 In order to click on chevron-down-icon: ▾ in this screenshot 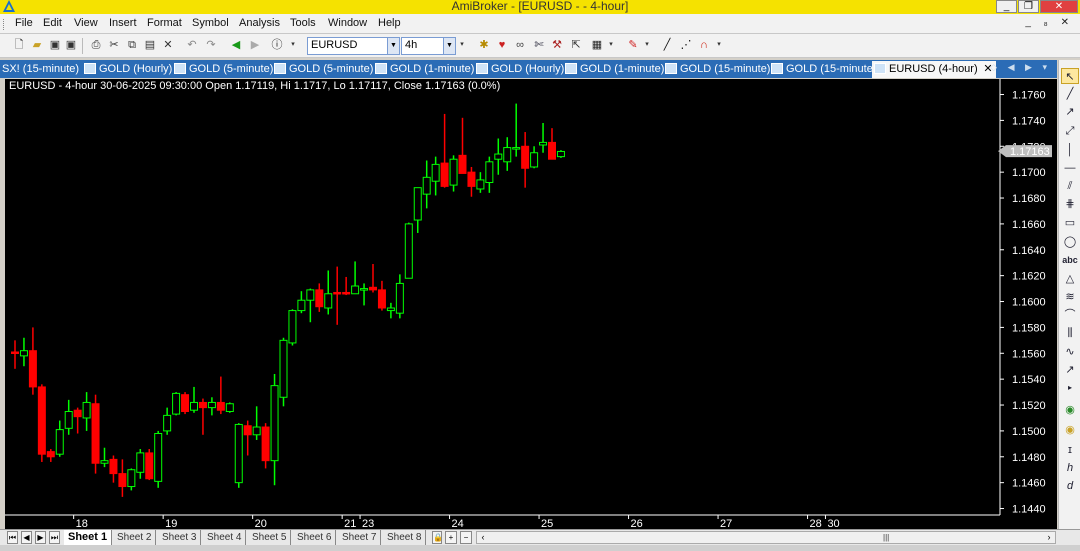, I will do `click(647, 45)`.